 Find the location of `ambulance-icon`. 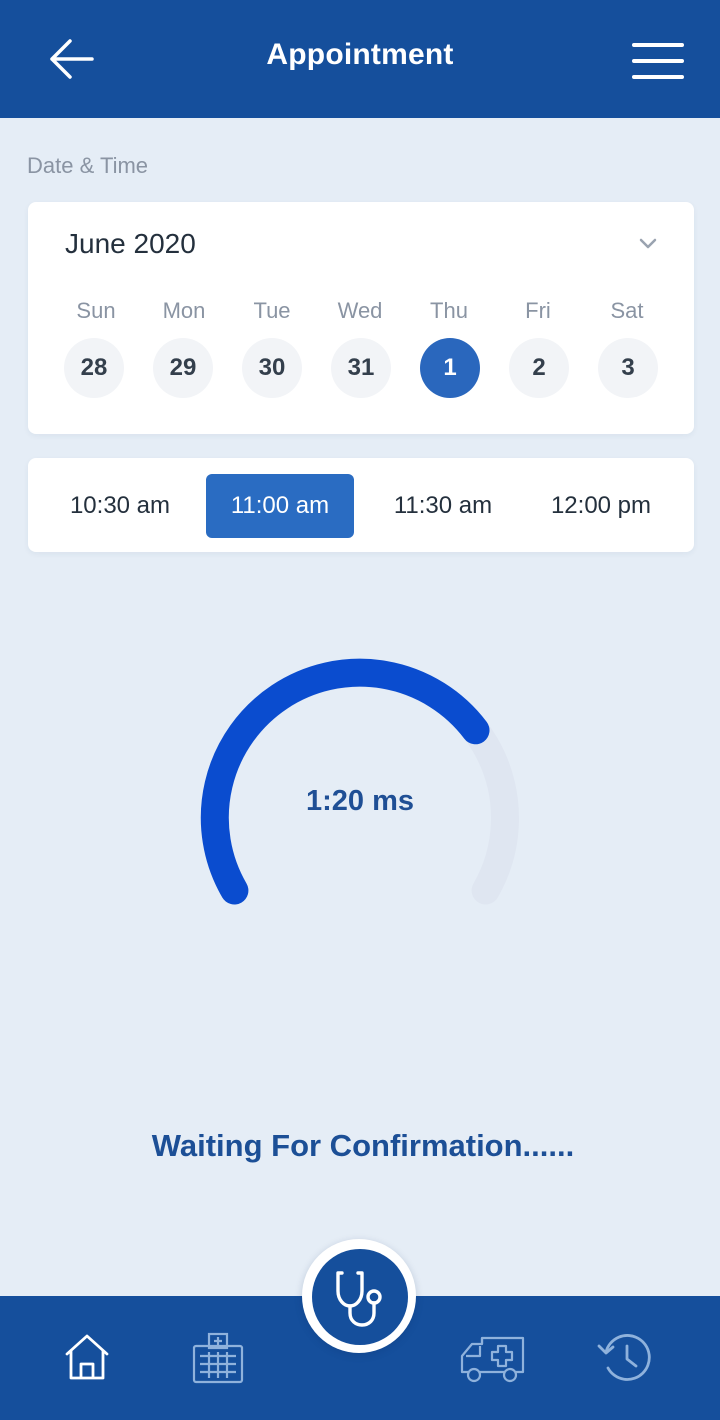

ambulance-icon is located at coordinates (492, 1359).